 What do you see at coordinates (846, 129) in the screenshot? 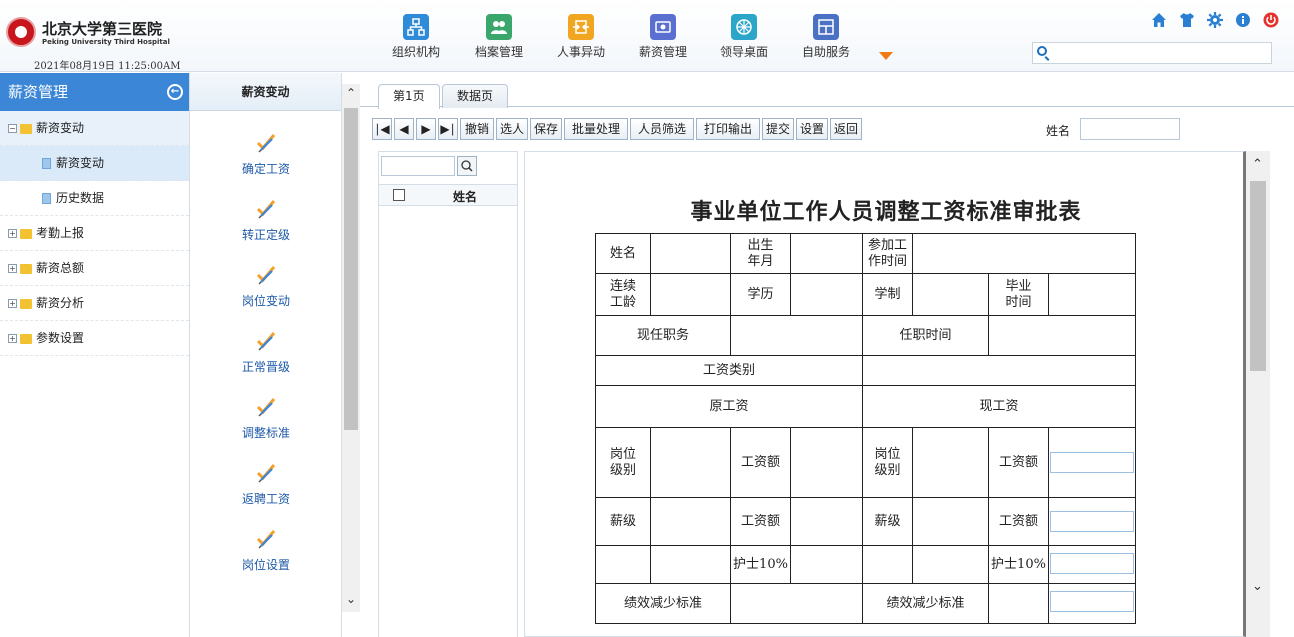
I see `back-button: 返回` at bounding box center [846, 129].